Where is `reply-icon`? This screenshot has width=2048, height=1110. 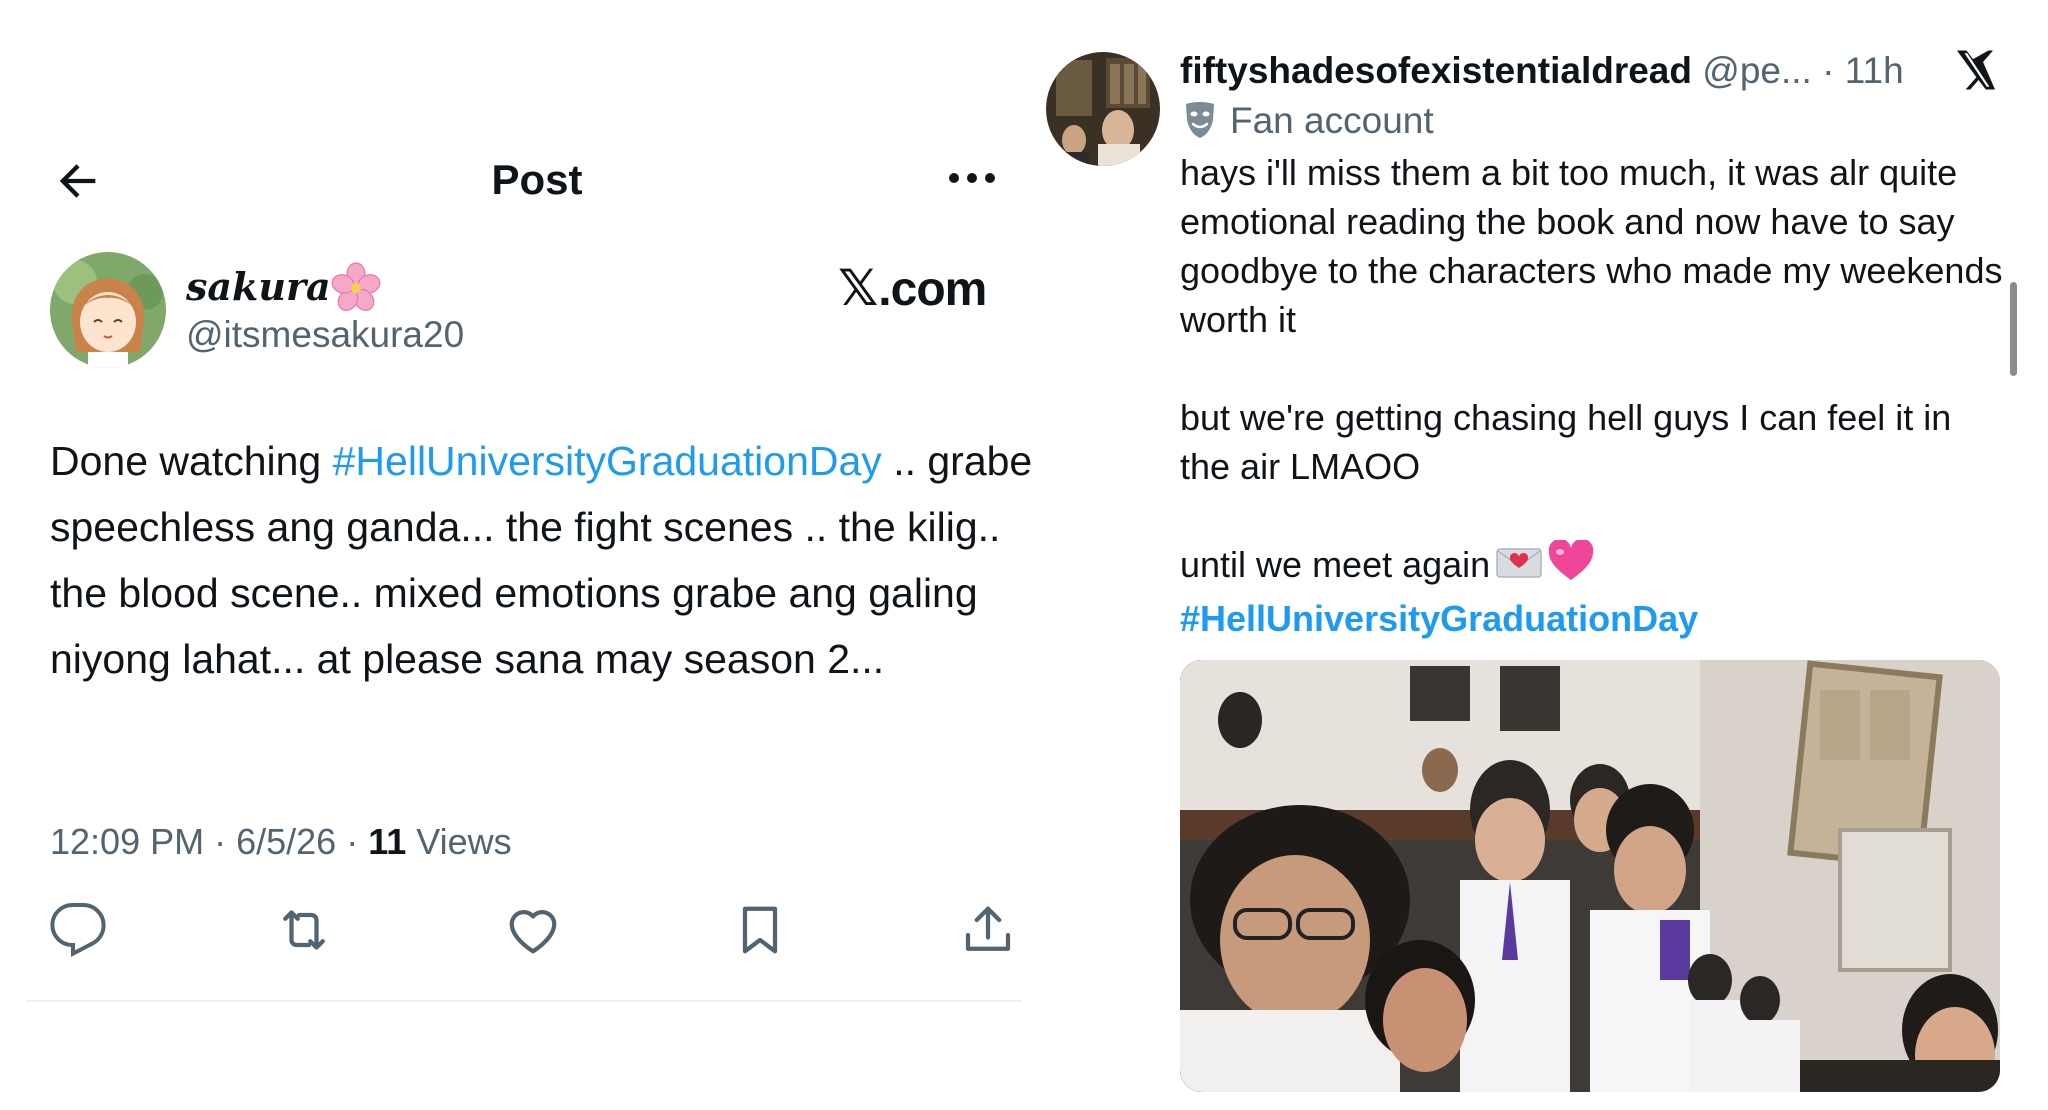
reply-icon is located at coordinates (78, 930).